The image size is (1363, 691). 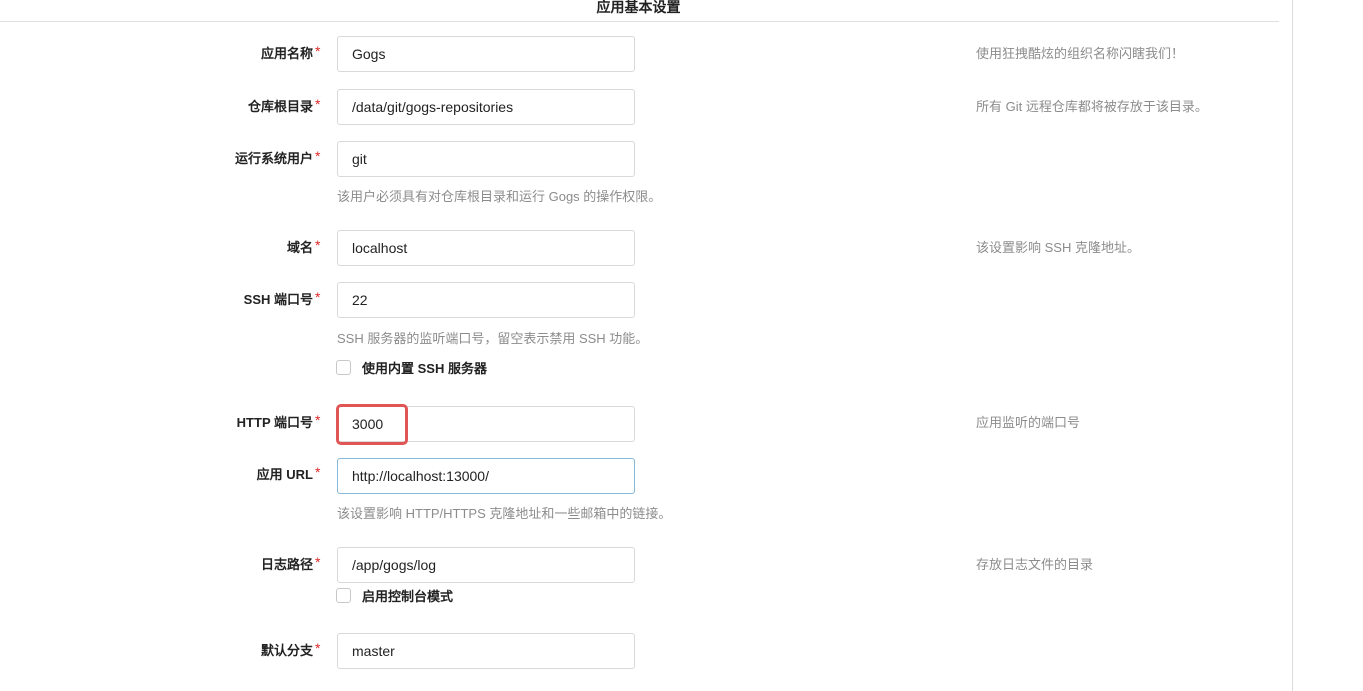 What do you see at coordinates (486, 159) in the screenshot?
I see `run-user-input` at bounding box center [486, 159].